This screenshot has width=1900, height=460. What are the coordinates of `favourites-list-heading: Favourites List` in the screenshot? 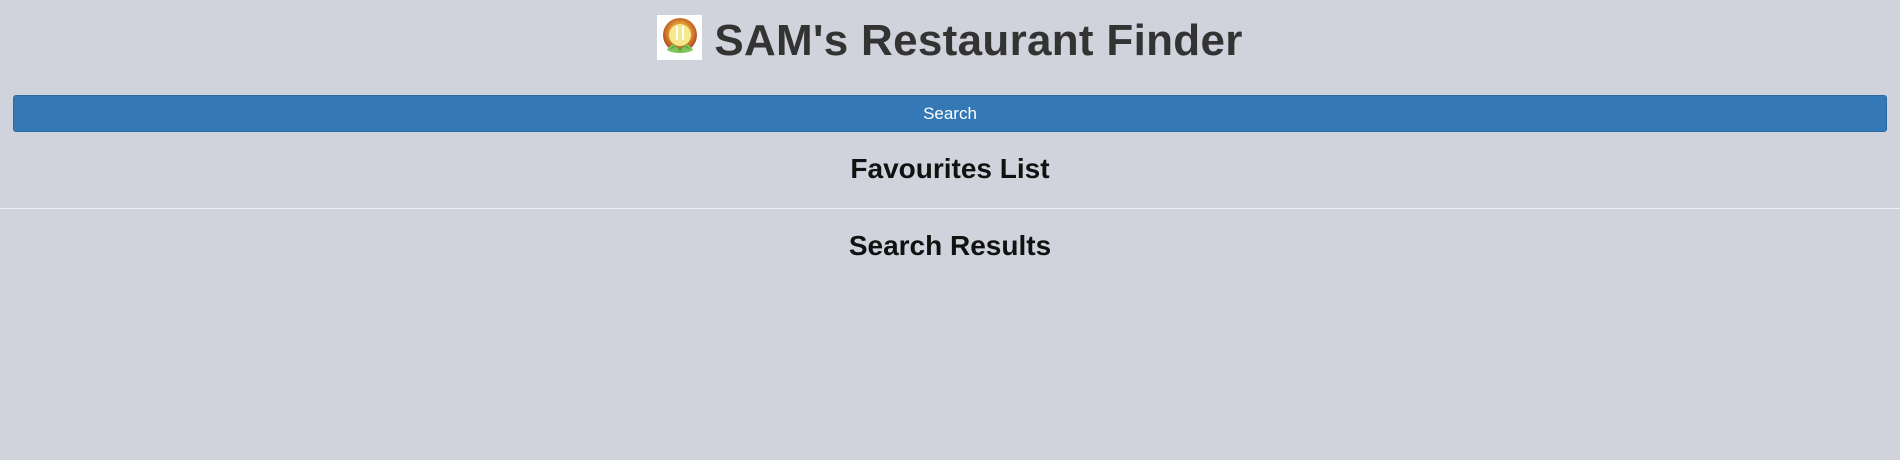 It's located at (950, 168).